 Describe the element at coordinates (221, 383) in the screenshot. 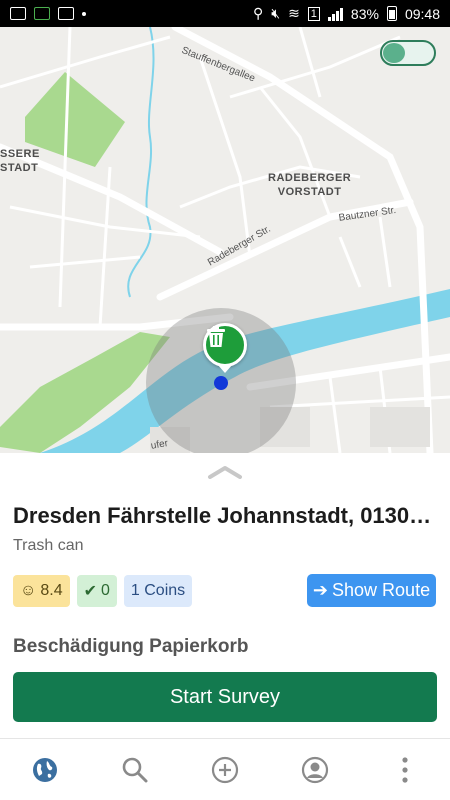

I see `user-location-dot` at that location.